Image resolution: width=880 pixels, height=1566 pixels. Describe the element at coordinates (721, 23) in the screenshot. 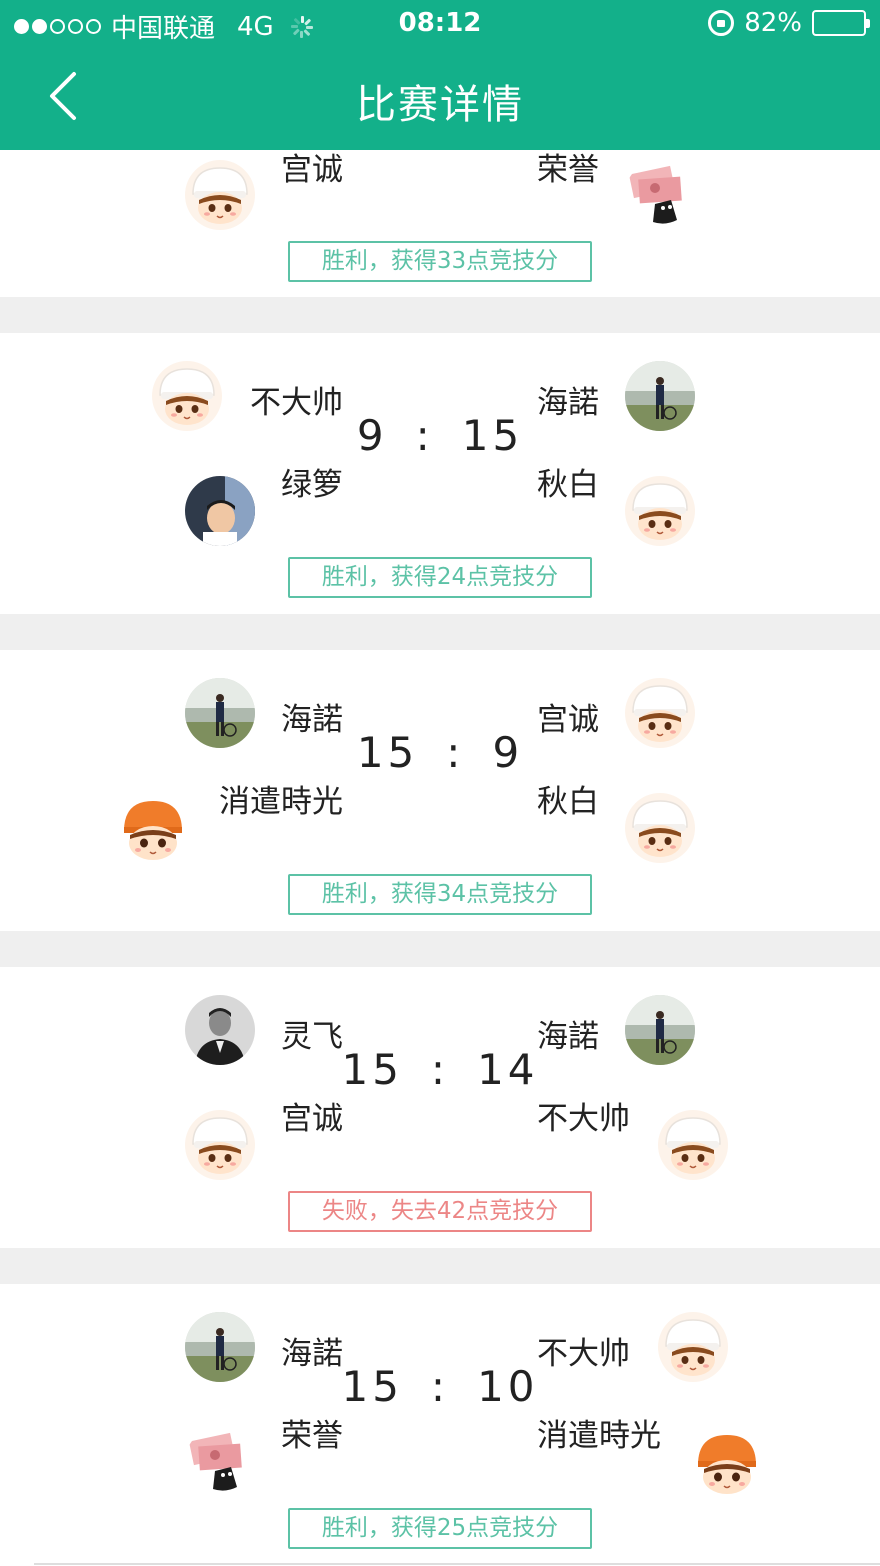

I see `orientation-lock-icon` at that location.